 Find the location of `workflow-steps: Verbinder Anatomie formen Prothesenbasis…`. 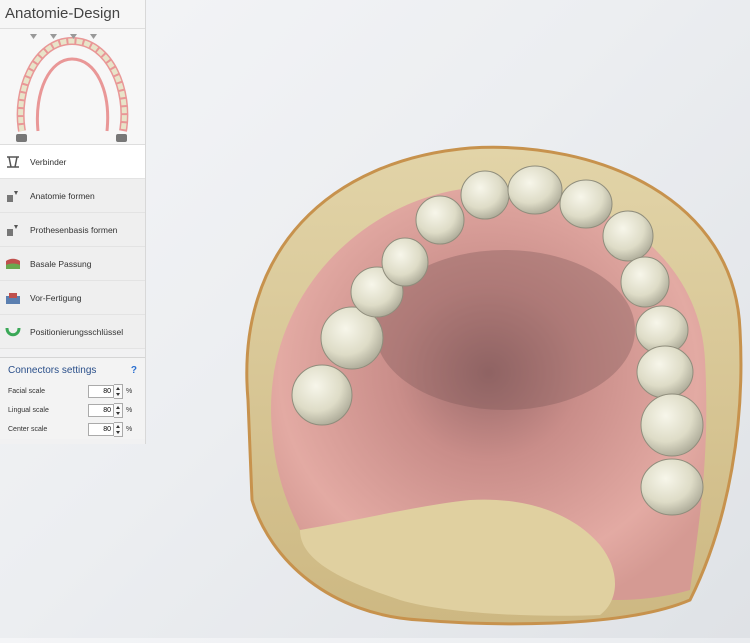

workflow-steps: Verbinder Anatomie formen Prothesenbasis… is located at coordinates (72, 247).